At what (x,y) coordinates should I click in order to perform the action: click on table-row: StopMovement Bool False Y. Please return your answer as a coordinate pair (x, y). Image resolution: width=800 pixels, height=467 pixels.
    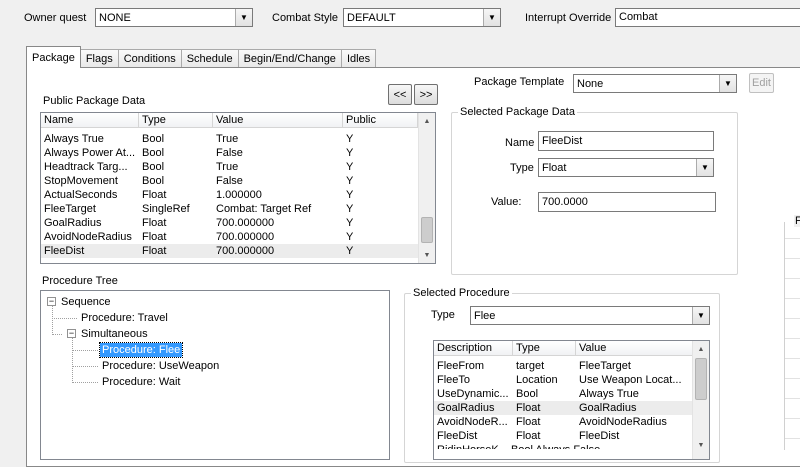
    Looking at the image, I should click on (238, 181).